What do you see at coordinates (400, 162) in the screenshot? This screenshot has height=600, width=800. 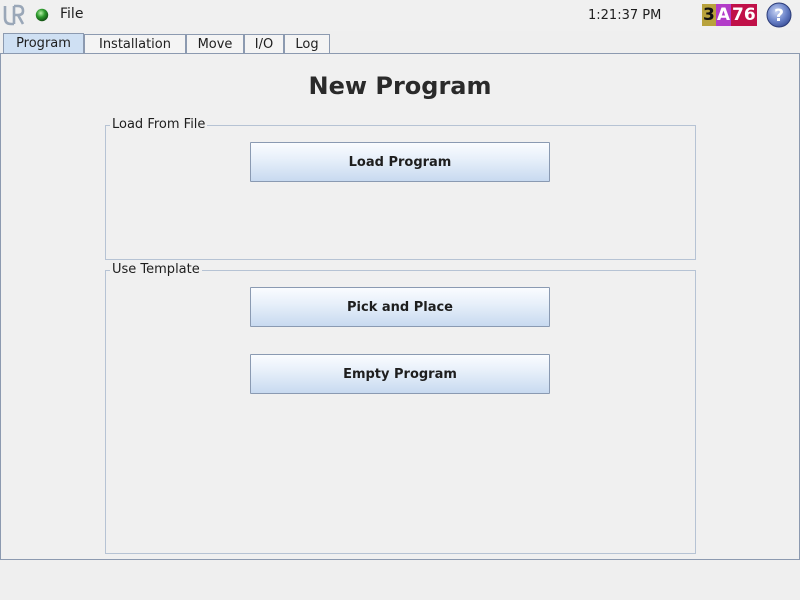 I see `load-program-button: Load Program` at bounding box center [400, 162].